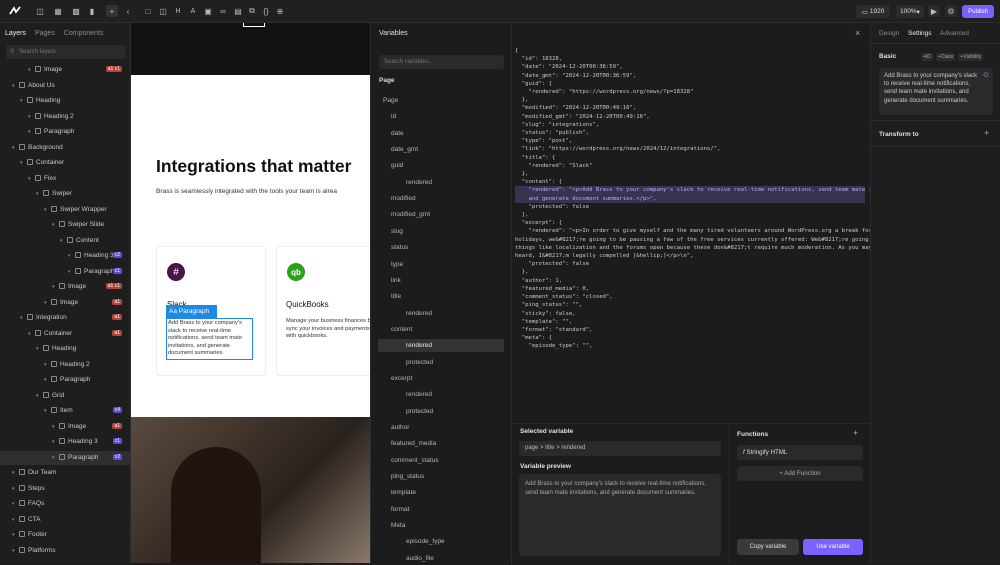  What do you see at coordinates (441, 100) in the screenshot?
I see `variable-item: Page` at bounding box center [441, 100].